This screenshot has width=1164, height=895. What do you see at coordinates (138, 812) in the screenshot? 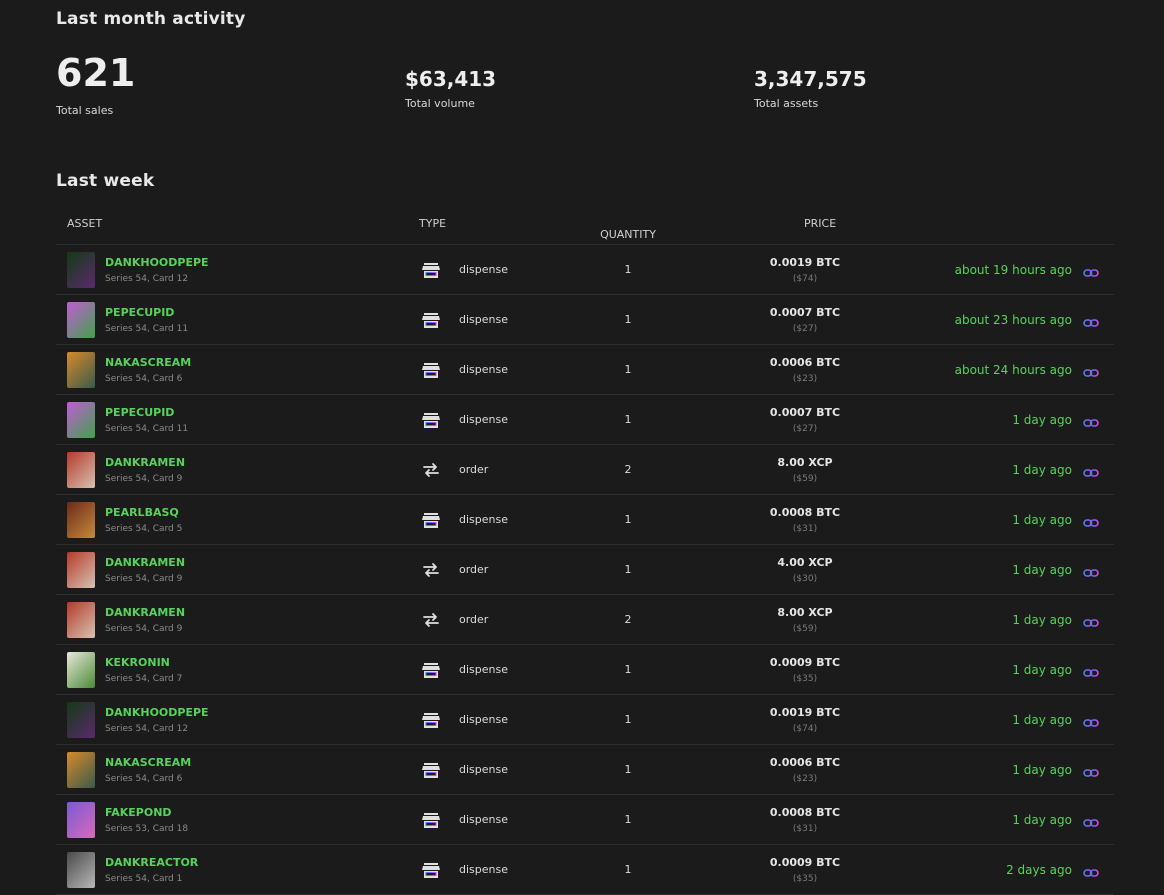
I see `asset-name-link: FAKEPOND` at bounding box center [138, 812].